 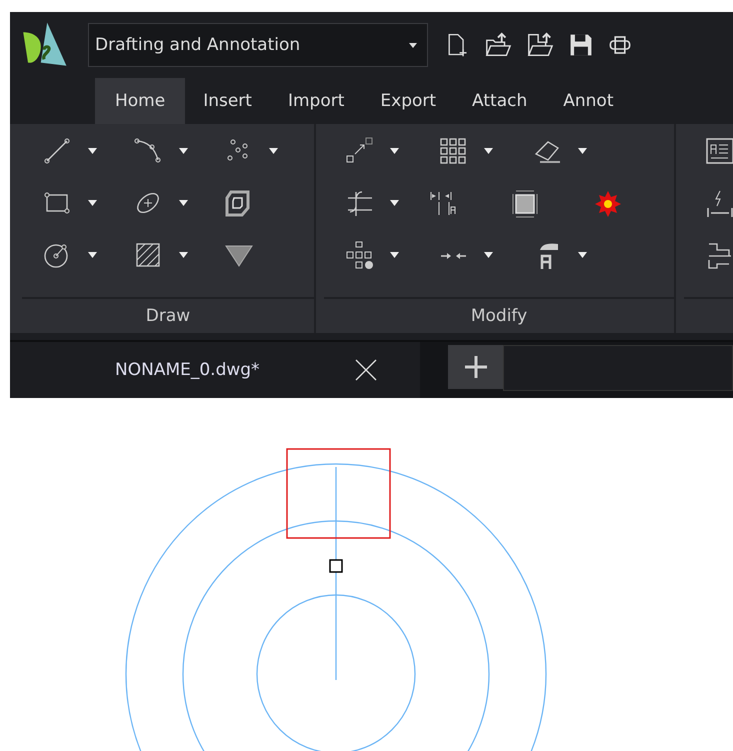 I want to click on printer-icon, so click(x=620, y=45).